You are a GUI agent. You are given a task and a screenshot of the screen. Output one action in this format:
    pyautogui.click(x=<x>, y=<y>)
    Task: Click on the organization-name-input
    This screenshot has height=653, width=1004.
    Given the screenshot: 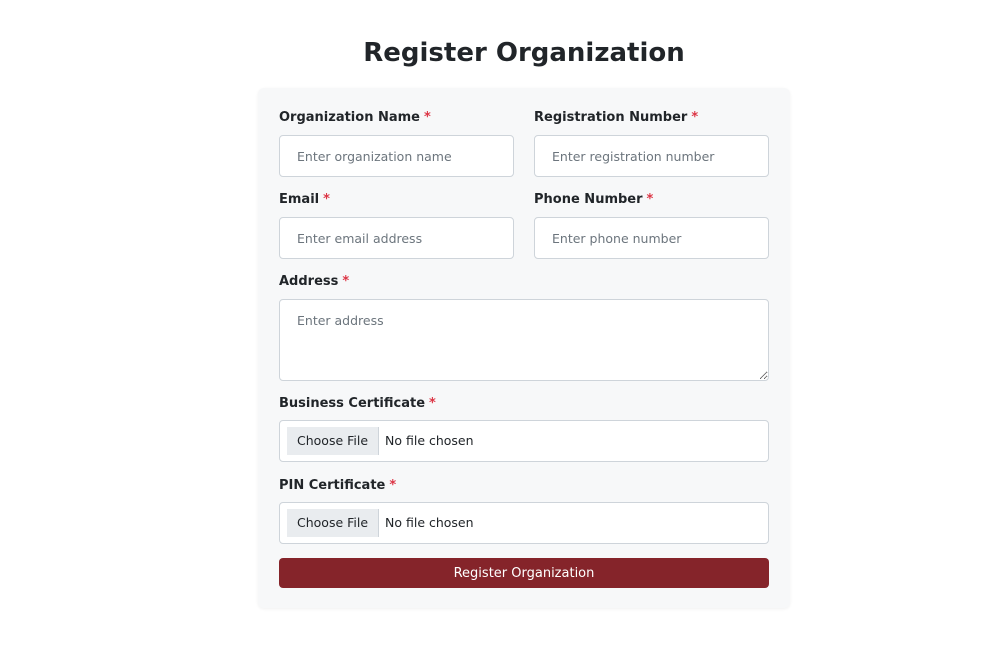 What is the action you would take?
    pyautogui.click(x=396, y=156)
    